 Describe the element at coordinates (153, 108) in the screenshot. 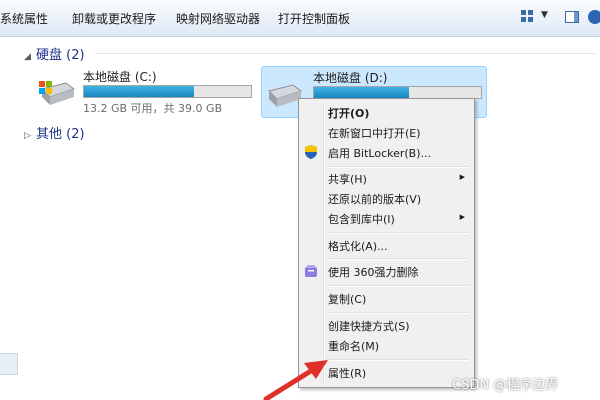

I see `free-space-text: 13.2 GB 可用，共 39.0 GB` at that location.